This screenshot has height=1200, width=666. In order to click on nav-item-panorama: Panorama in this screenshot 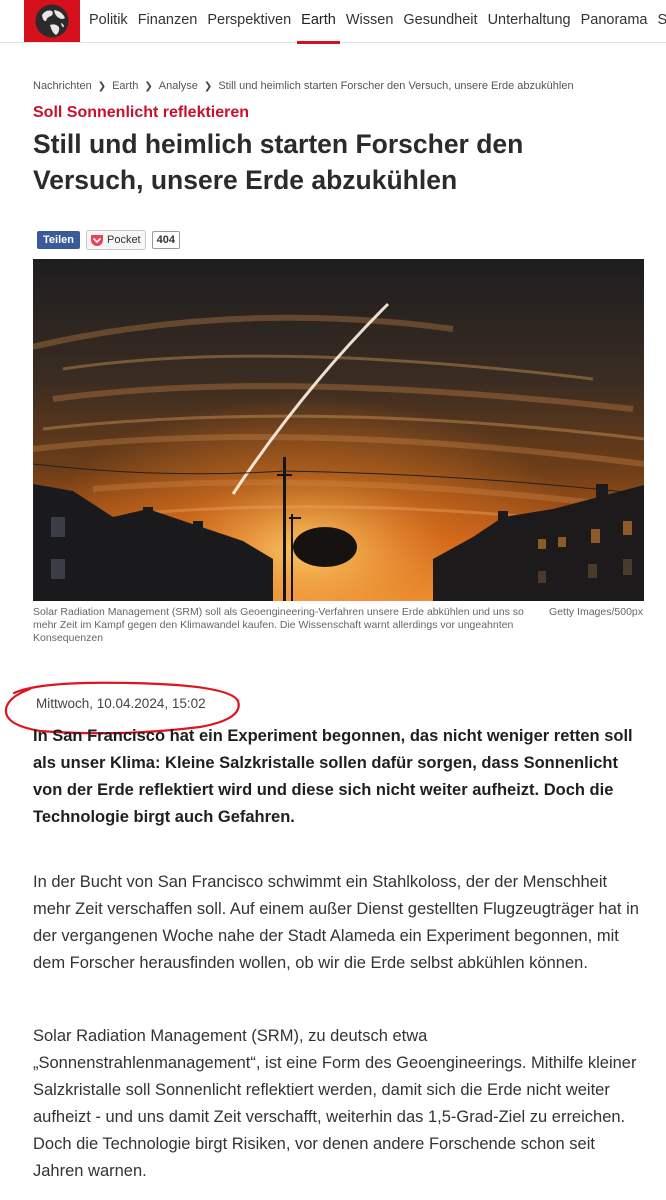, I will do `click(614, 21)`.